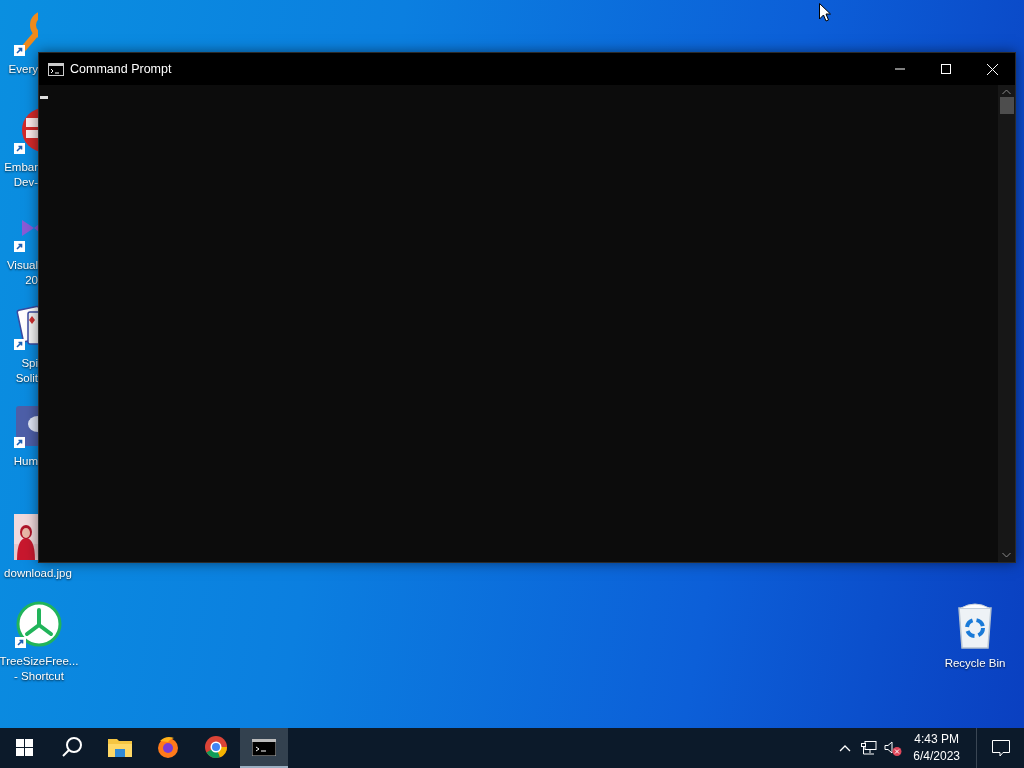  What do you see at coordinates (1000, 748) in the screenshot?
I see `speech-bubble-icon` at bounding box center [1000, 748].